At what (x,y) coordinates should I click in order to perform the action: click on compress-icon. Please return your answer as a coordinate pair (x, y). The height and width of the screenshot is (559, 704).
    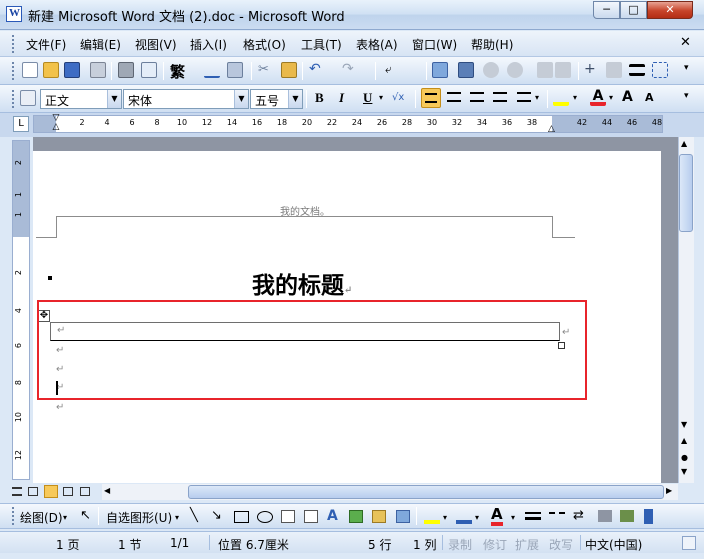
    Looking at the image, I should click on (614, 70).